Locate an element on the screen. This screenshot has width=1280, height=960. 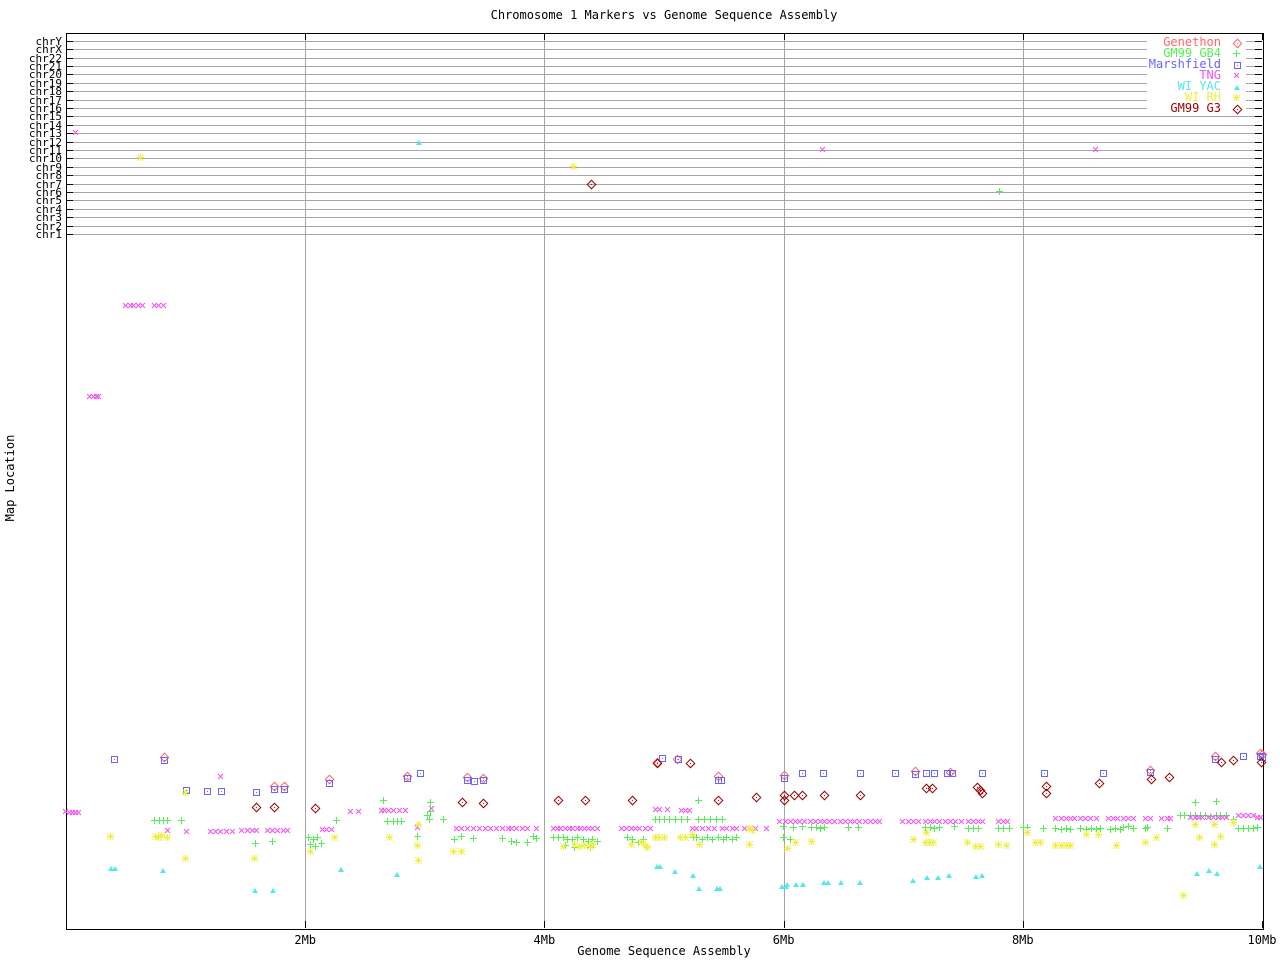
gridline-v is located at coordinates (1023, 480).